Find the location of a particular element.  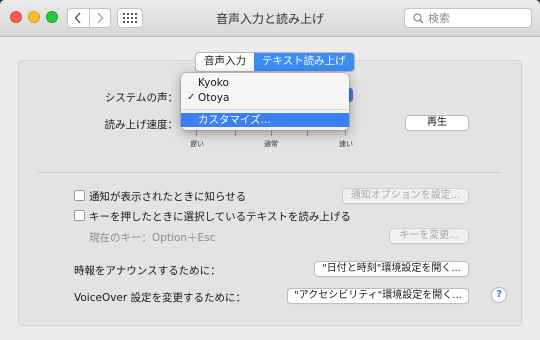

grid-icon is located at coordinates (130, 18).